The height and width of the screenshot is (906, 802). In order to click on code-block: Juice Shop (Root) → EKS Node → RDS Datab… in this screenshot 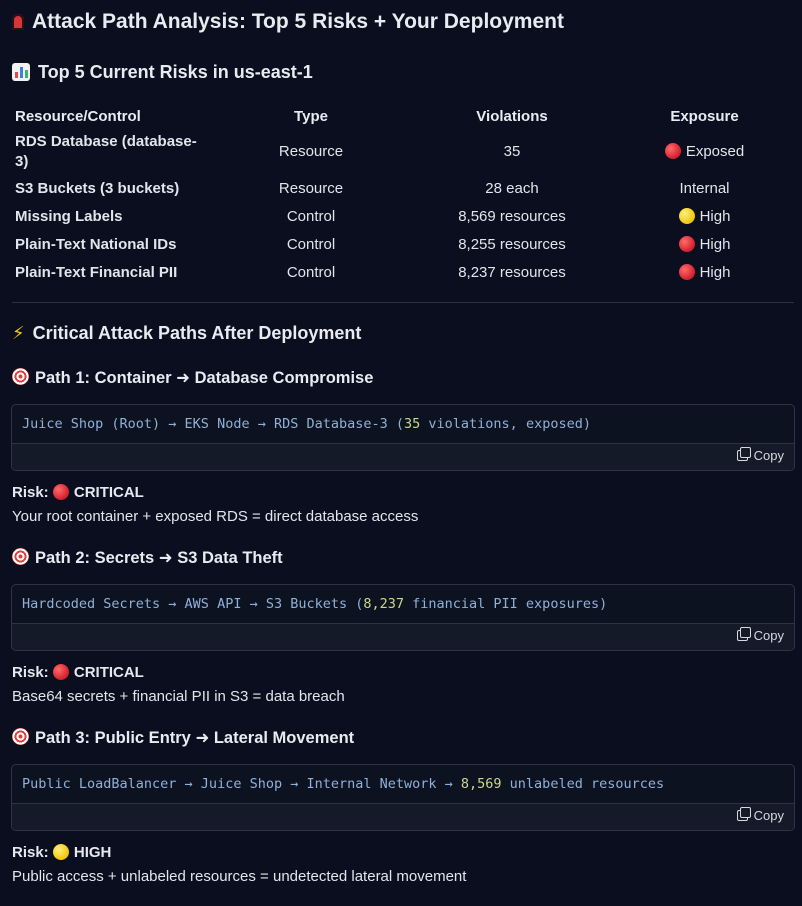, I will do `click(403, 437)`.